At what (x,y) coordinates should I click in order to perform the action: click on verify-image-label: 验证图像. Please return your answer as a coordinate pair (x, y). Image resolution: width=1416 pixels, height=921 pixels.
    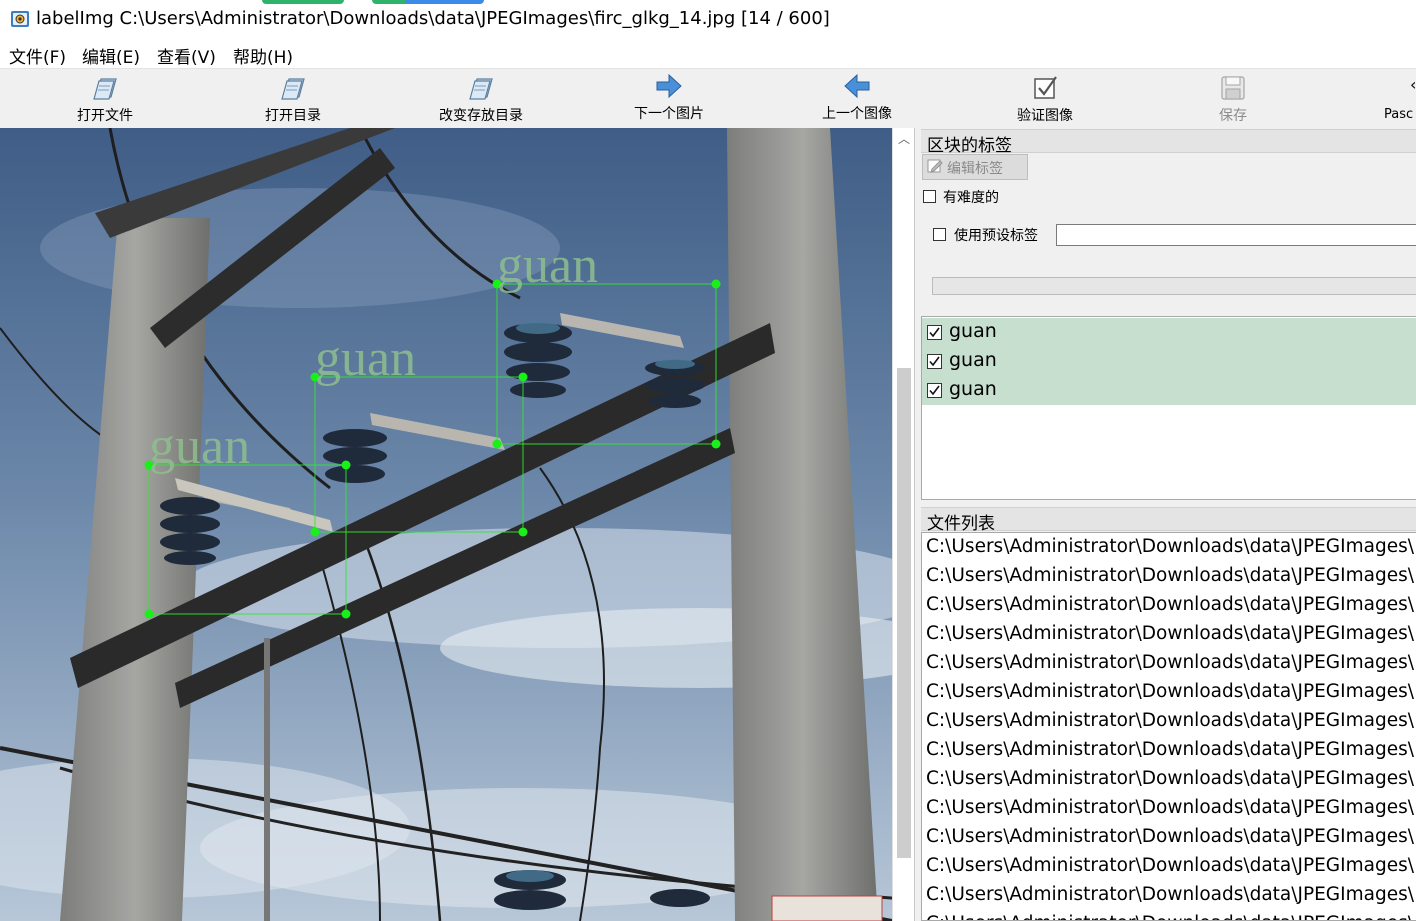
    Looking at the image, I should click on (1045, 116).